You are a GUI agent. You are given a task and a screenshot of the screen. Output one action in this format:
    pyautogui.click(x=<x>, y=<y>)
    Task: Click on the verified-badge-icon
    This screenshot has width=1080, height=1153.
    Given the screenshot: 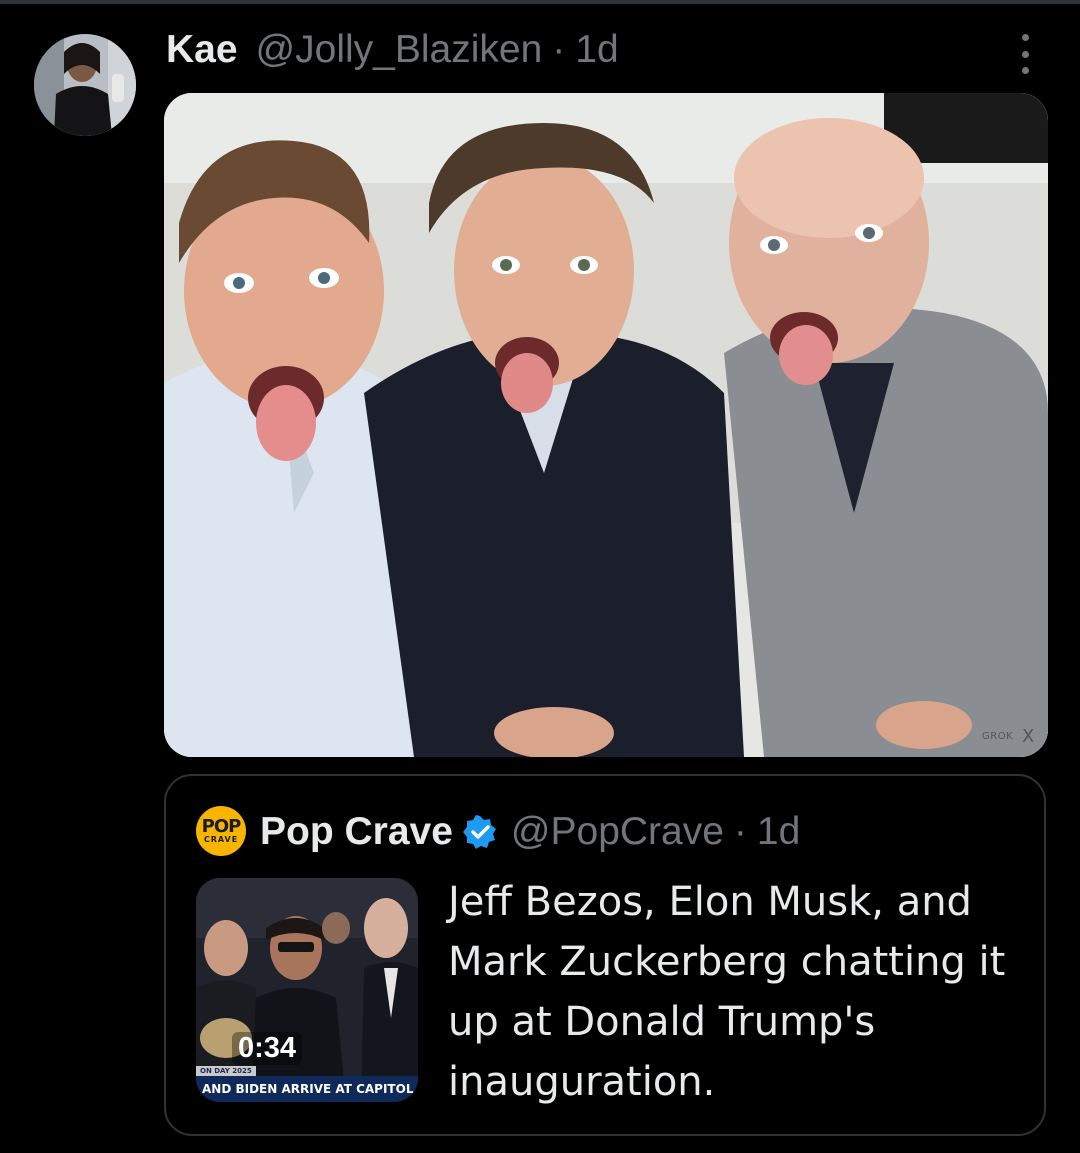 What is the action you would take?
    pyautogui.click(x=479, y=832)
    